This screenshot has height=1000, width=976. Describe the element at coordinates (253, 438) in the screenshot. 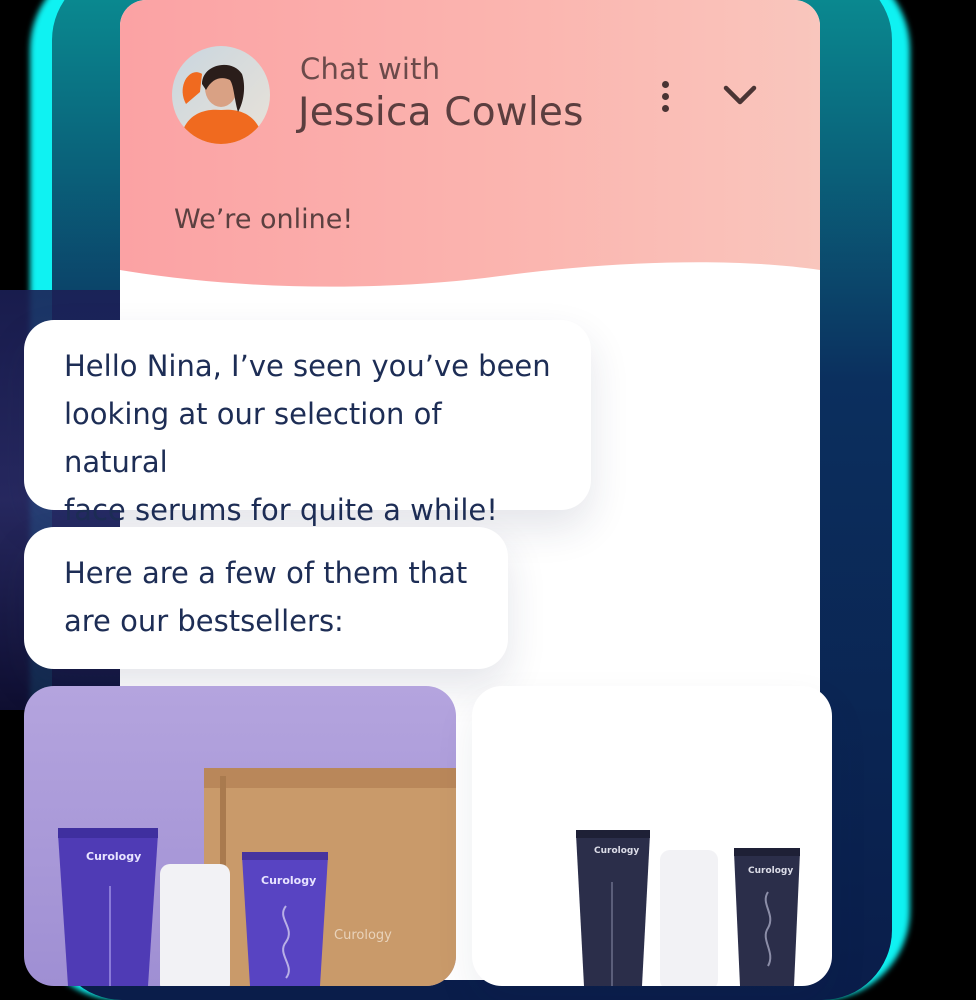

I see `message-line: looking at our selection of natural` at that location.